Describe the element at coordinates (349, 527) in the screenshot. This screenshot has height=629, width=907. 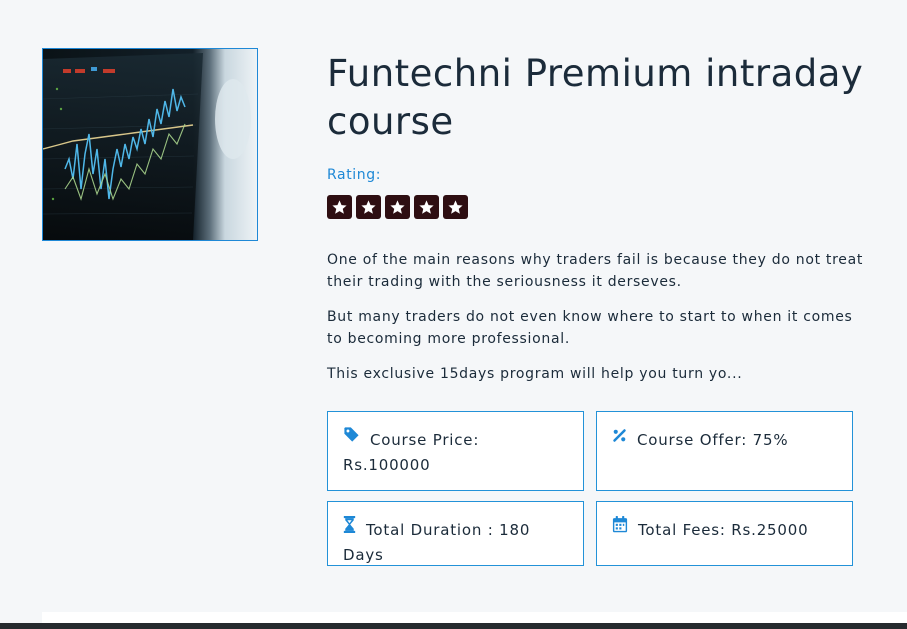
I see `hourglass-icon` at that location.